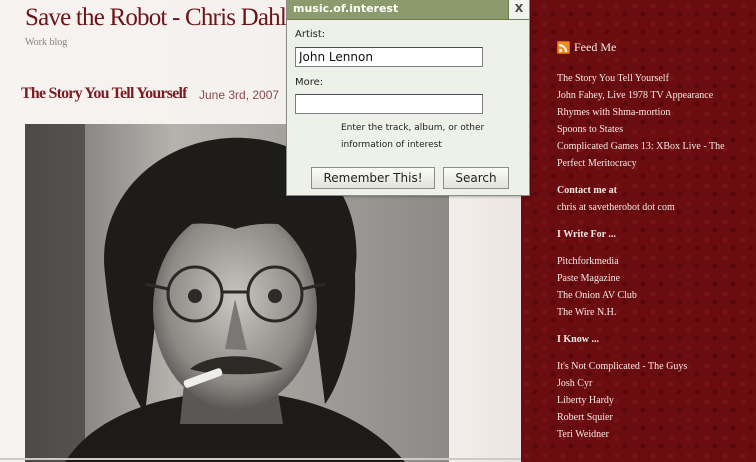 The height and width of the screenshot is (462, 756). What do you see at coordinates (641, 78) in the screenshot?
I see `recent-post-link: The Story You Tell Yourself` at bounding box center [641, 78].